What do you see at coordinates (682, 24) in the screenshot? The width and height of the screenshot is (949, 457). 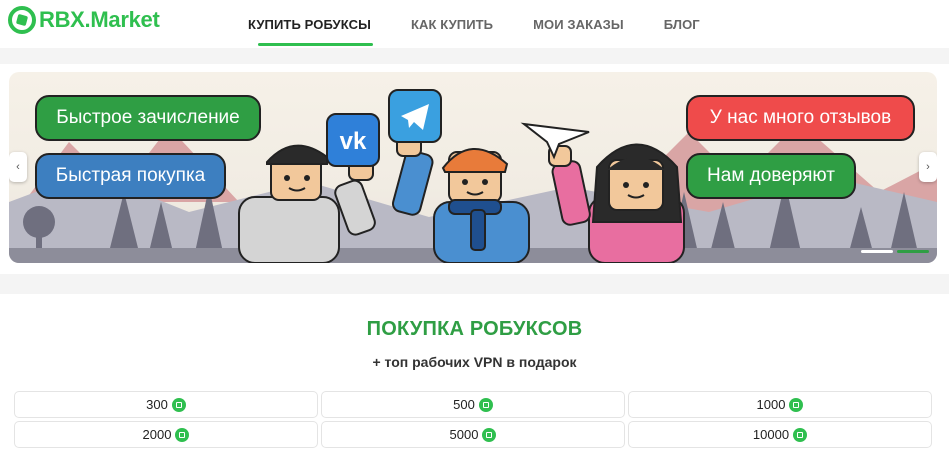 I see `nav-blog: БЛОГ` at bounding box center [682, 24].